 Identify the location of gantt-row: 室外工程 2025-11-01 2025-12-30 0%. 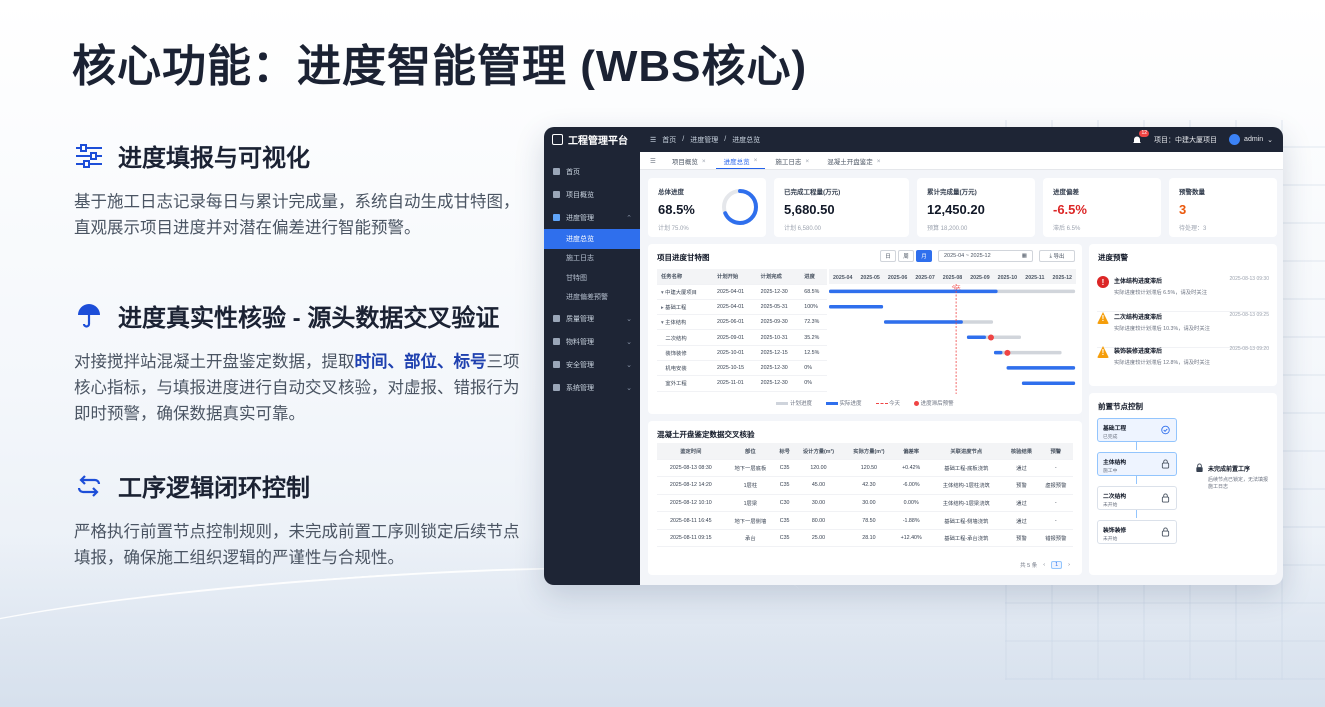
(742, 384).